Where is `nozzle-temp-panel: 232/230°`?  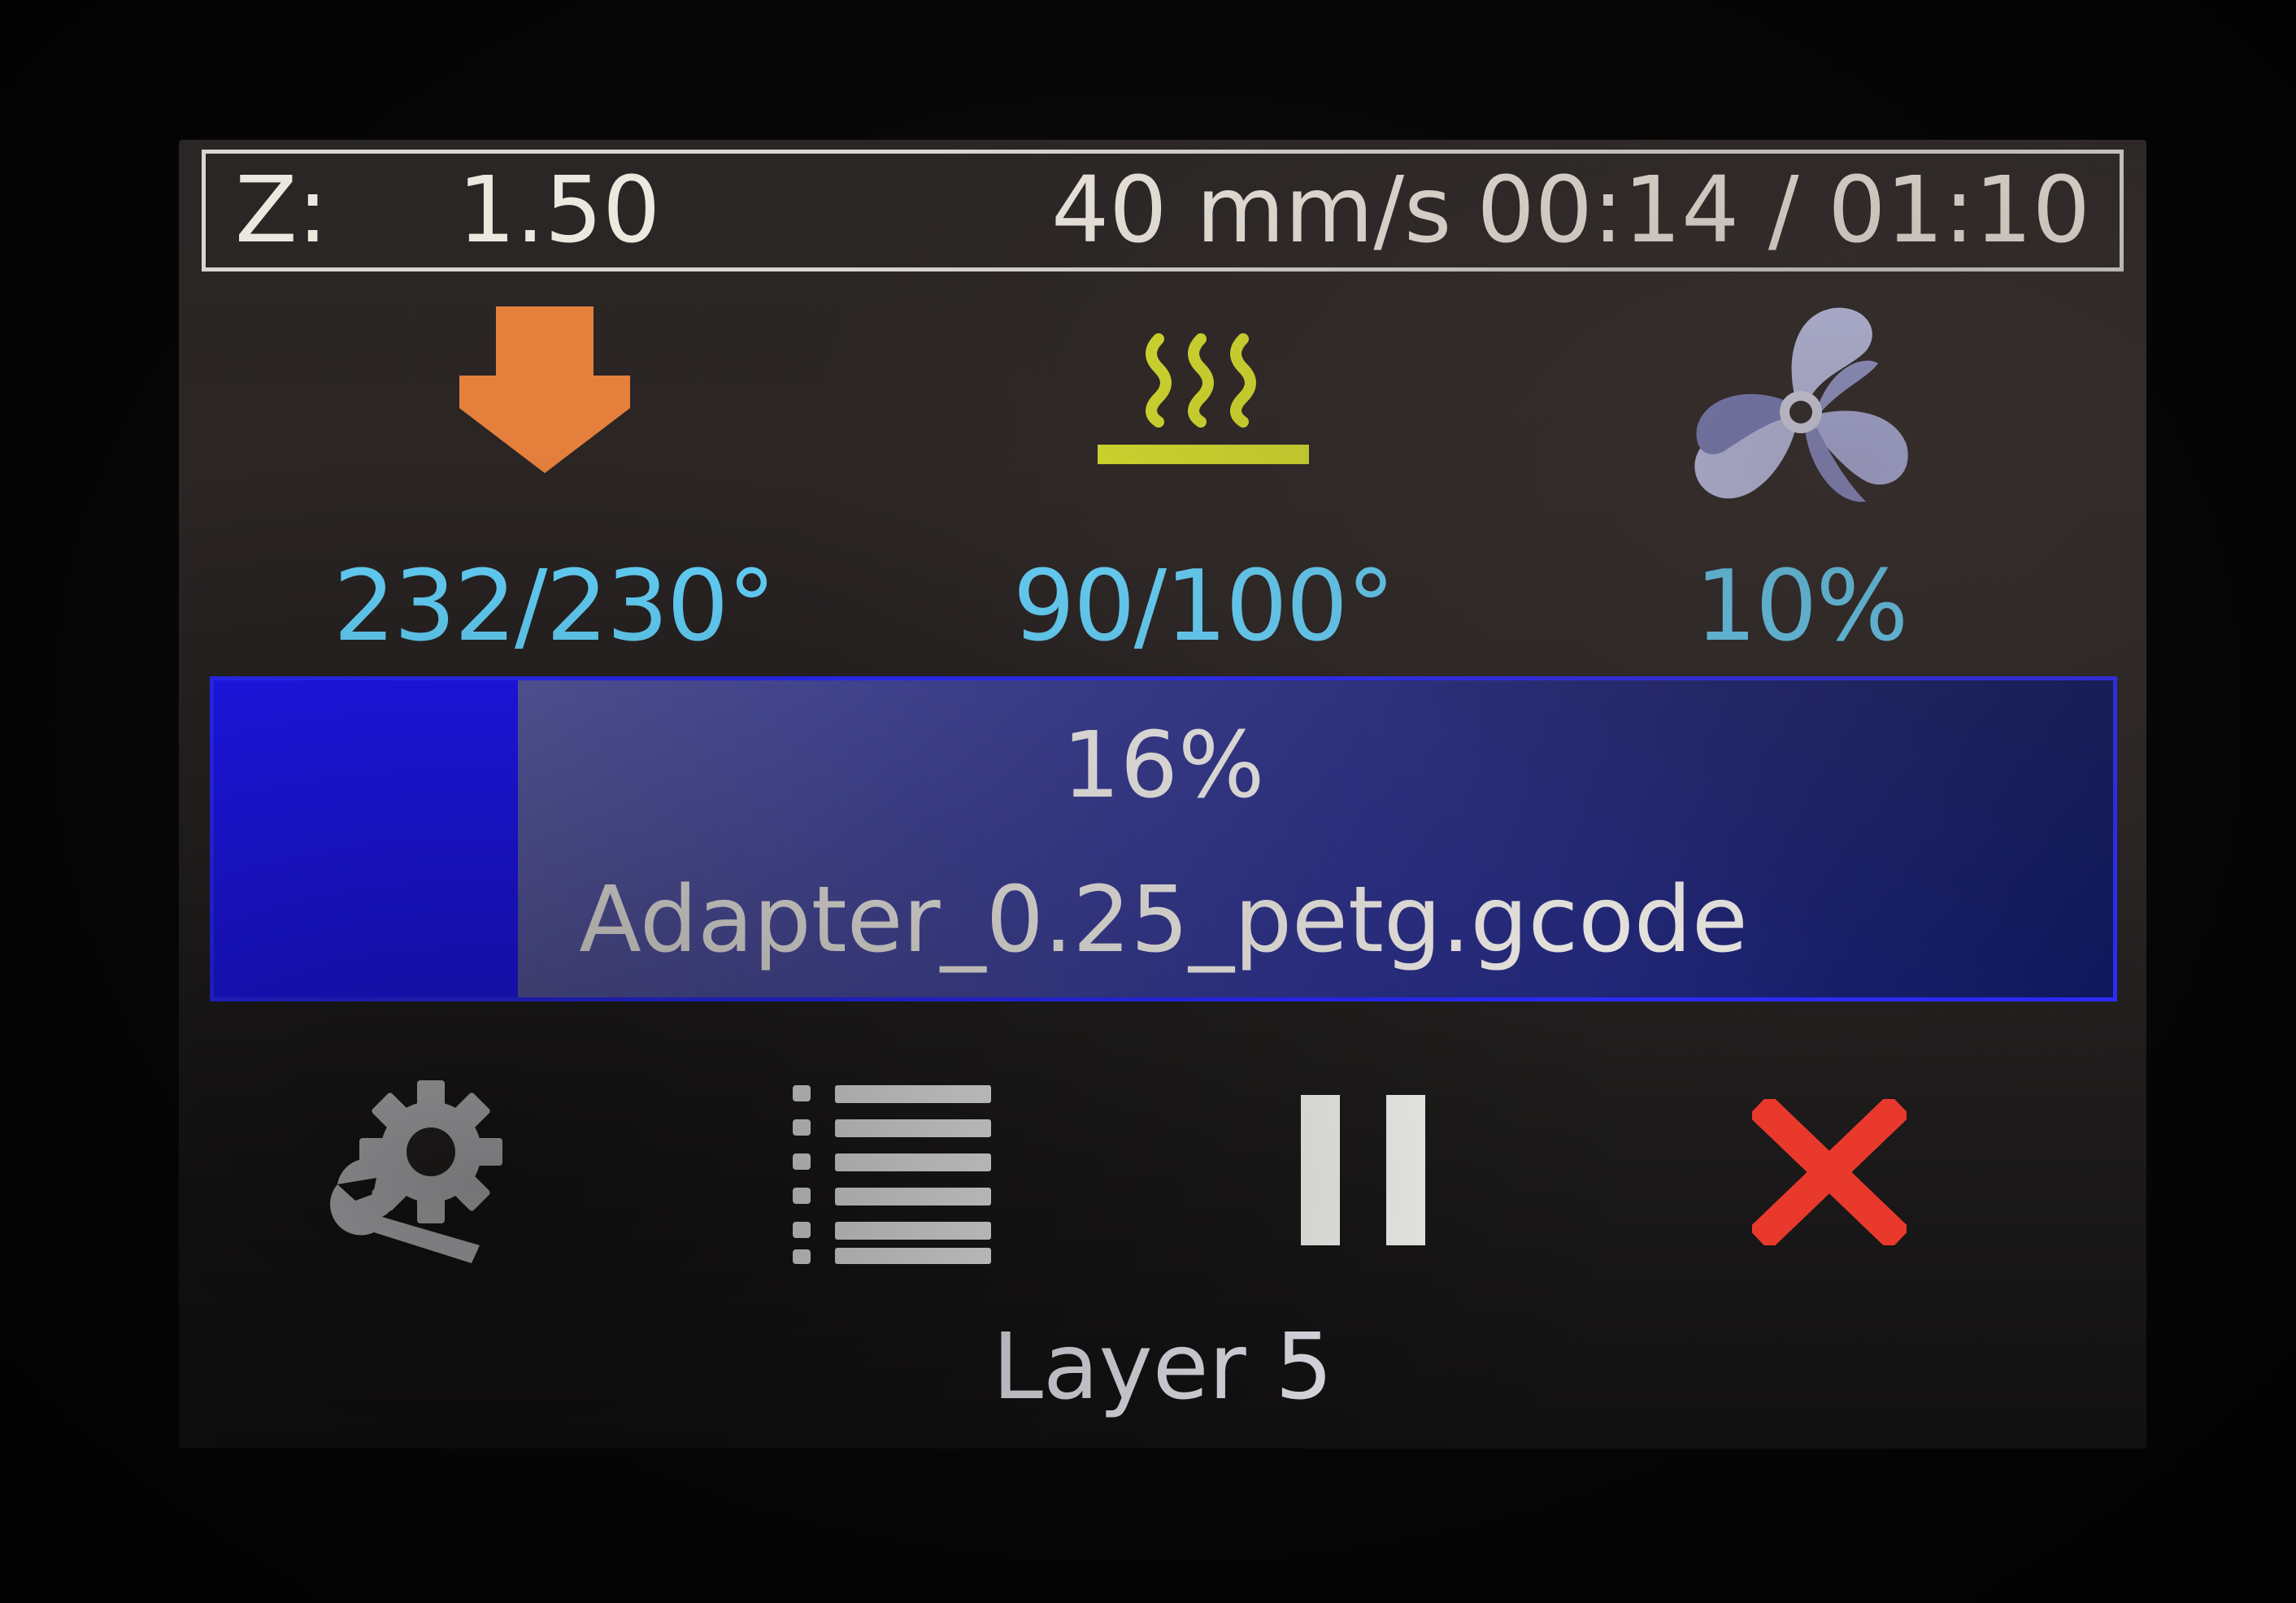 nozzle-temp-panel: 232/230° is located at coordinates (555, 484).